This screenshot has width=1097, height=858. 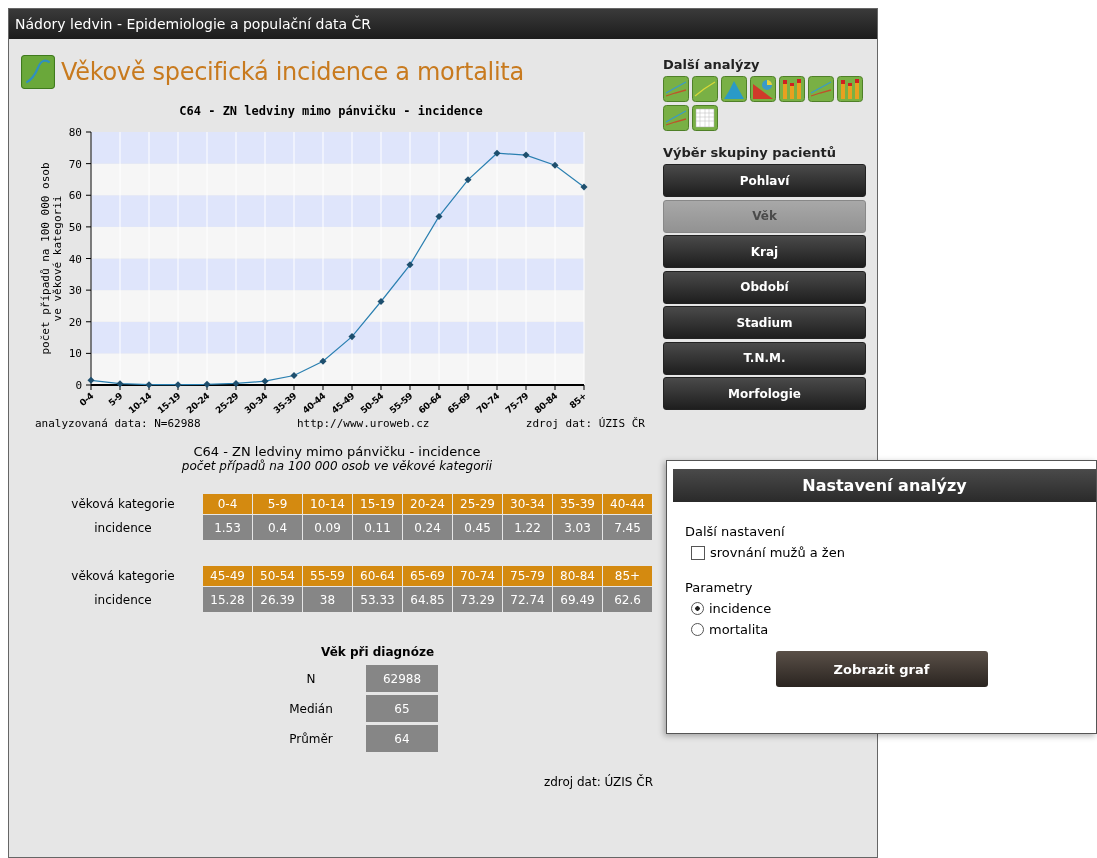 What do you see at coordinates (477, 527) in the screenshot?
I see `table-cell: 0.45` at bounding box center [477, 527].